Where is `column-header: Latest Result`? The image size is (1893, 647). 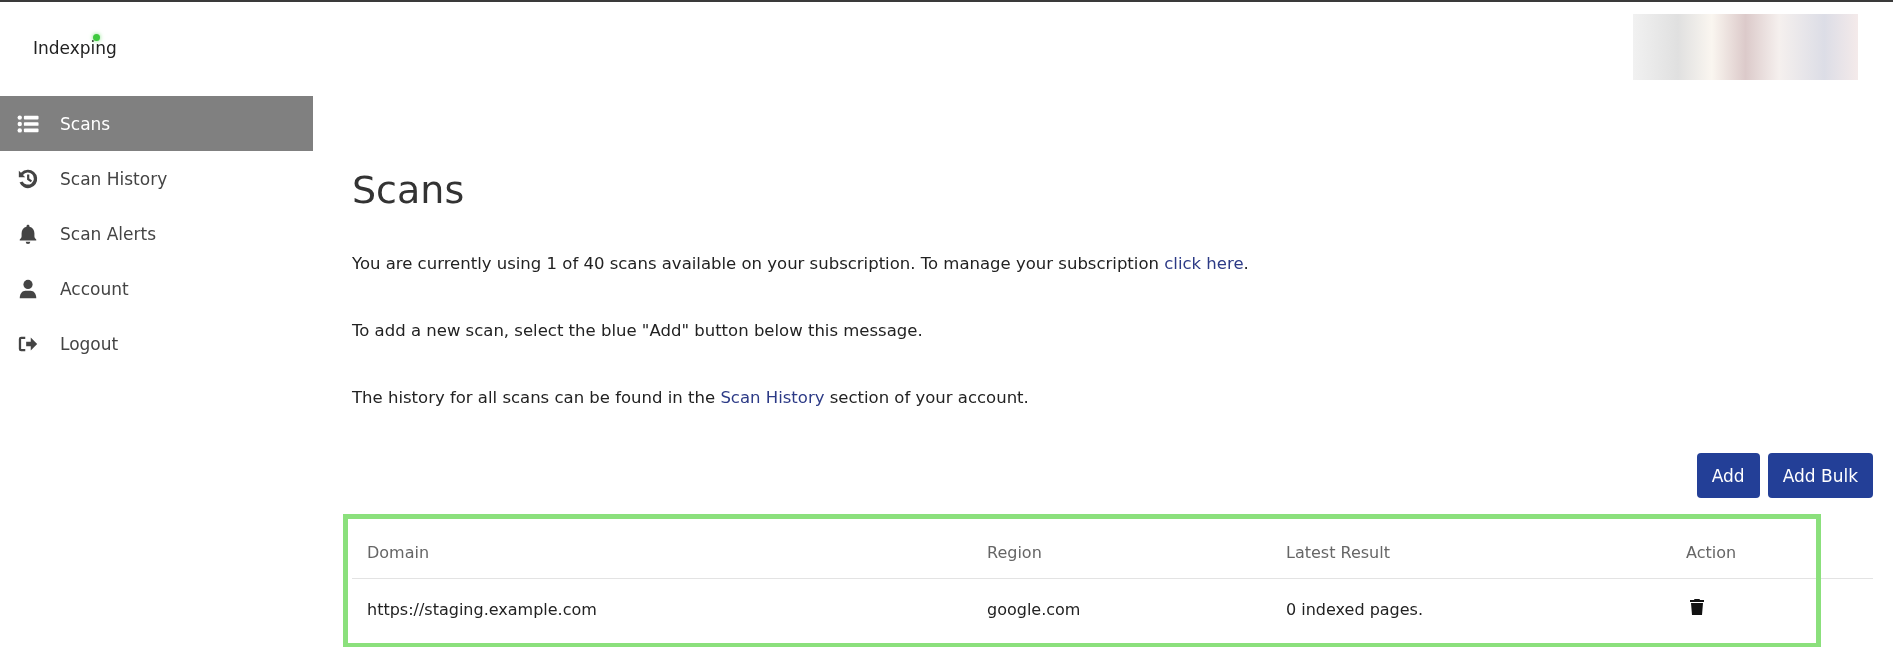 column-header: Latest Result is located at coordinates (1338, 552).